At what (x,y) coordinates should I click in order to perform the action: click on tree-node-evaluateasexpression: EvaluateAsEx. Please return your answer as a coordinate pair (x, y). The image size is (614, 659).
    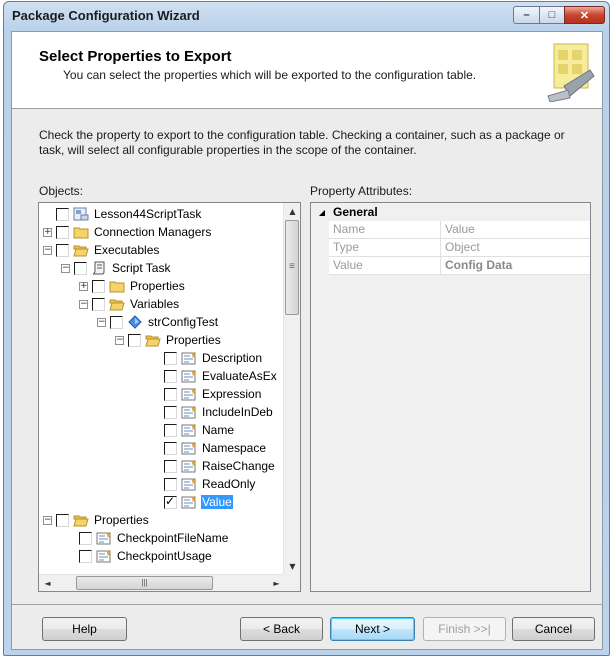
    Looking at the image, I should click on (221, 376).